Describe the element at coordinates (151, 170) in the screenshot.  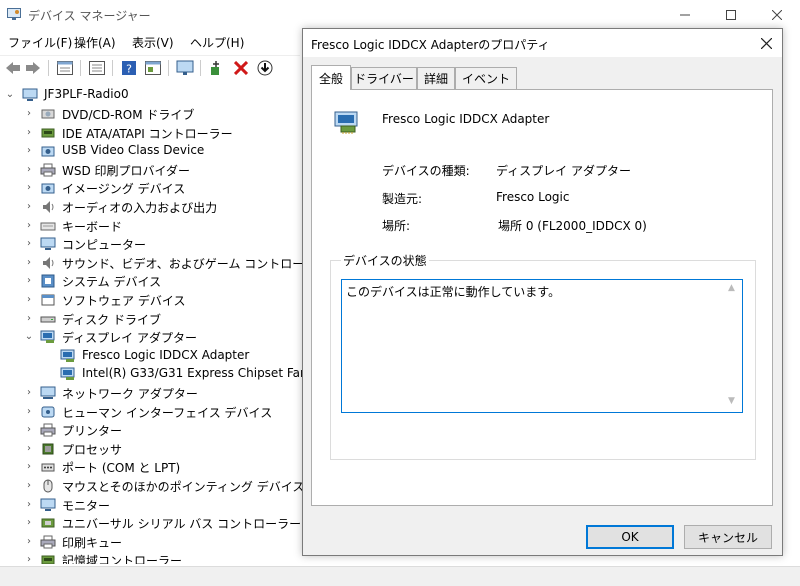
I see `tree-category-item: › WSD 印刷プロバイダー` at that location.